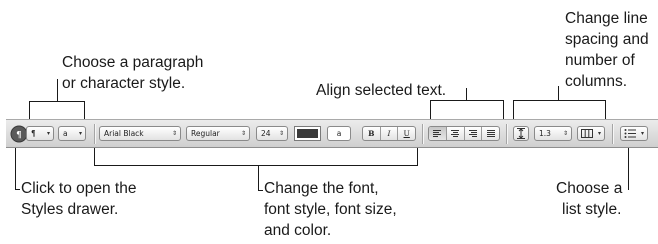  What do you see at coordinates (605, 109) in the screenshot?
I see `spacing-bracket-right` at bounding box center [605, 109].